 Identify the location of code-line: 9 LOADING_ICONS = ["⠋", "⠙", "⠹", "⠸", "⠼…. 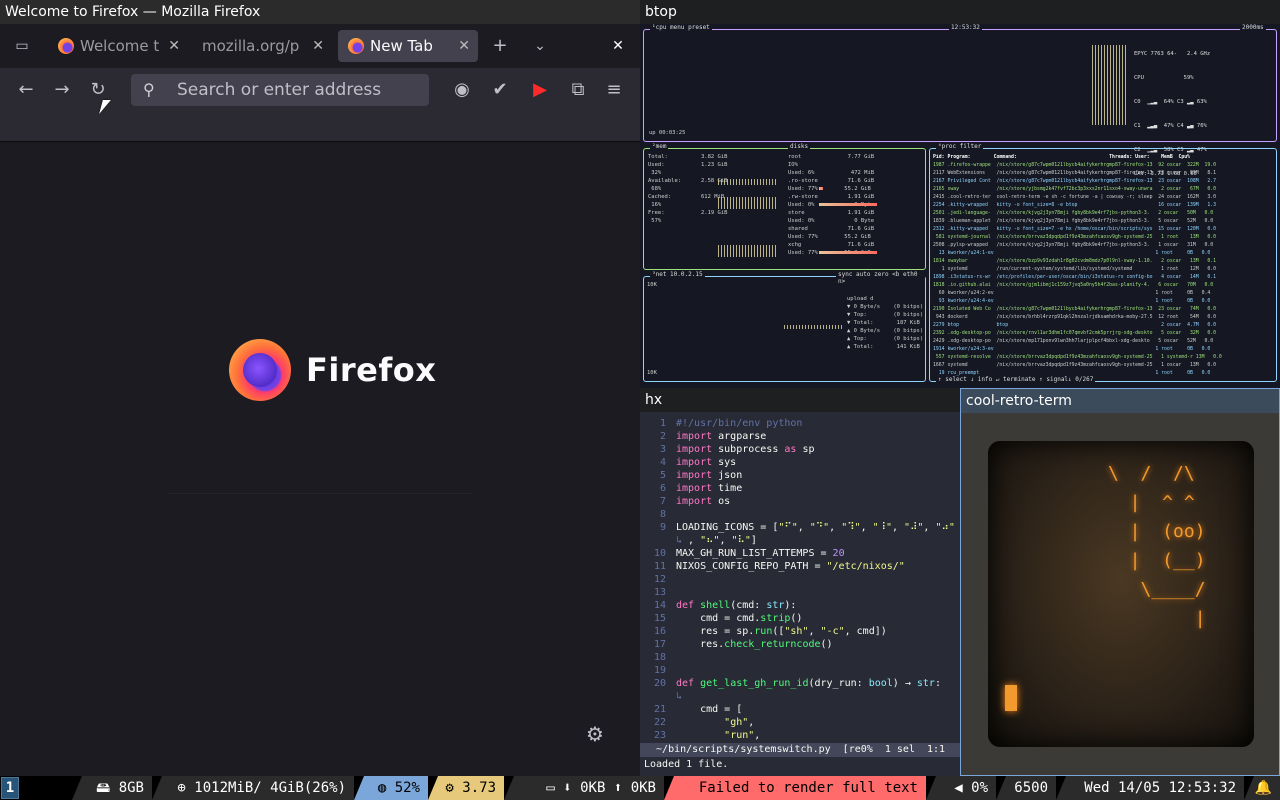
(800, 527).